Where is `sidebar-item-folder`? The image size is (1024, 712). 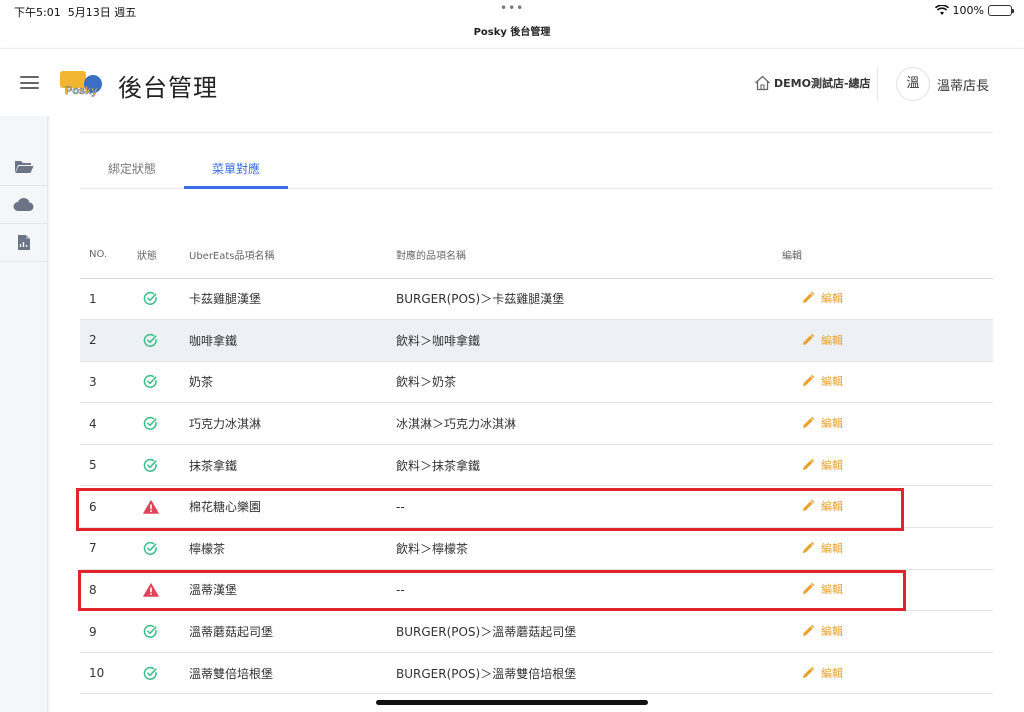
sidebar-item-folder is located at coordinates (23, 167).